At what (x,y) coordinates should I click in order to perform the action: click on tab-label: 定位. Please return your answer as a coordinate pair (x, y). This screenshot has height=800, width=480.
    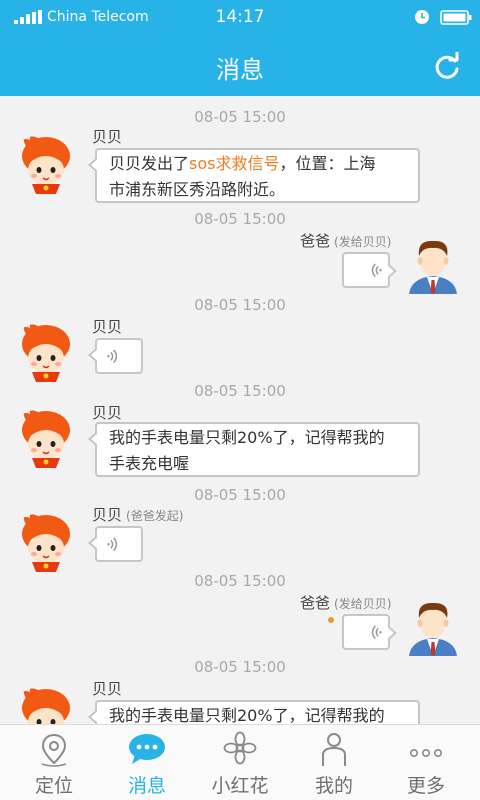
    Looking at the image, I should click on (53, 786).